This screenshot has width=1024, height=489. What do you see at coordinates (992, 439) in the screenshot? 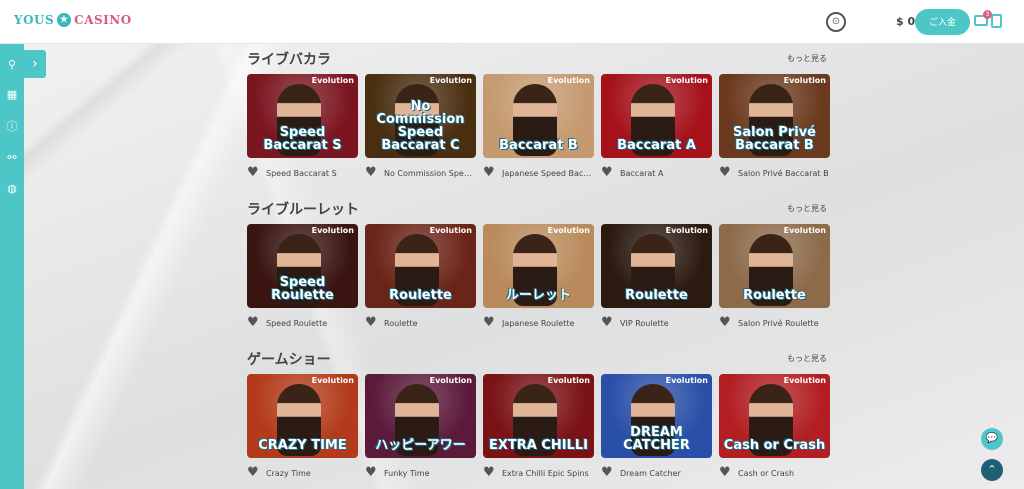
I see `chat-icon: 💬` at bounding box center [992, 439].